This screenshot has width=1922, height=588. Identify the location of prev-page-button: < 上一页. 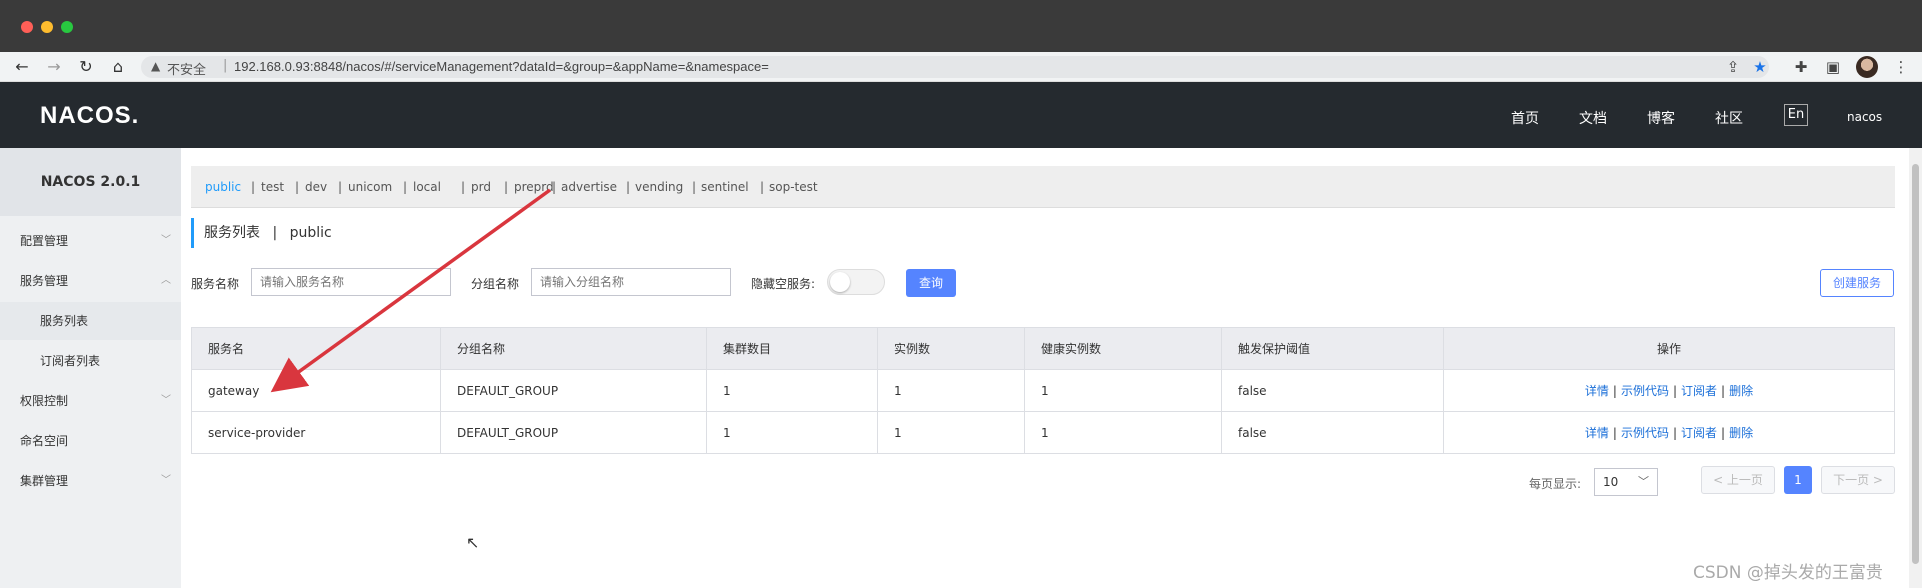
(1738, 480).